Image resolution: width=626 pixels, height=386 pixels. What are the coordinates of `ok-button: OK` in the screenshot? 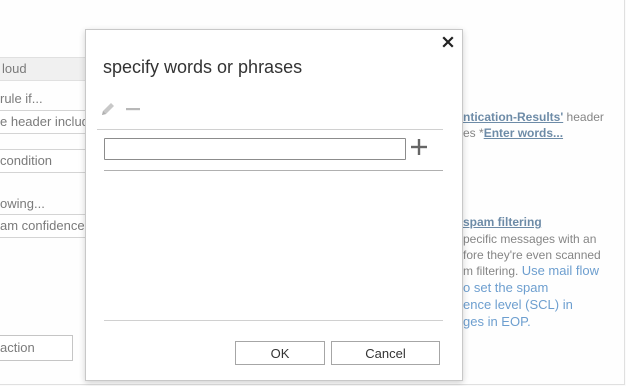 It's located at (280, 353).